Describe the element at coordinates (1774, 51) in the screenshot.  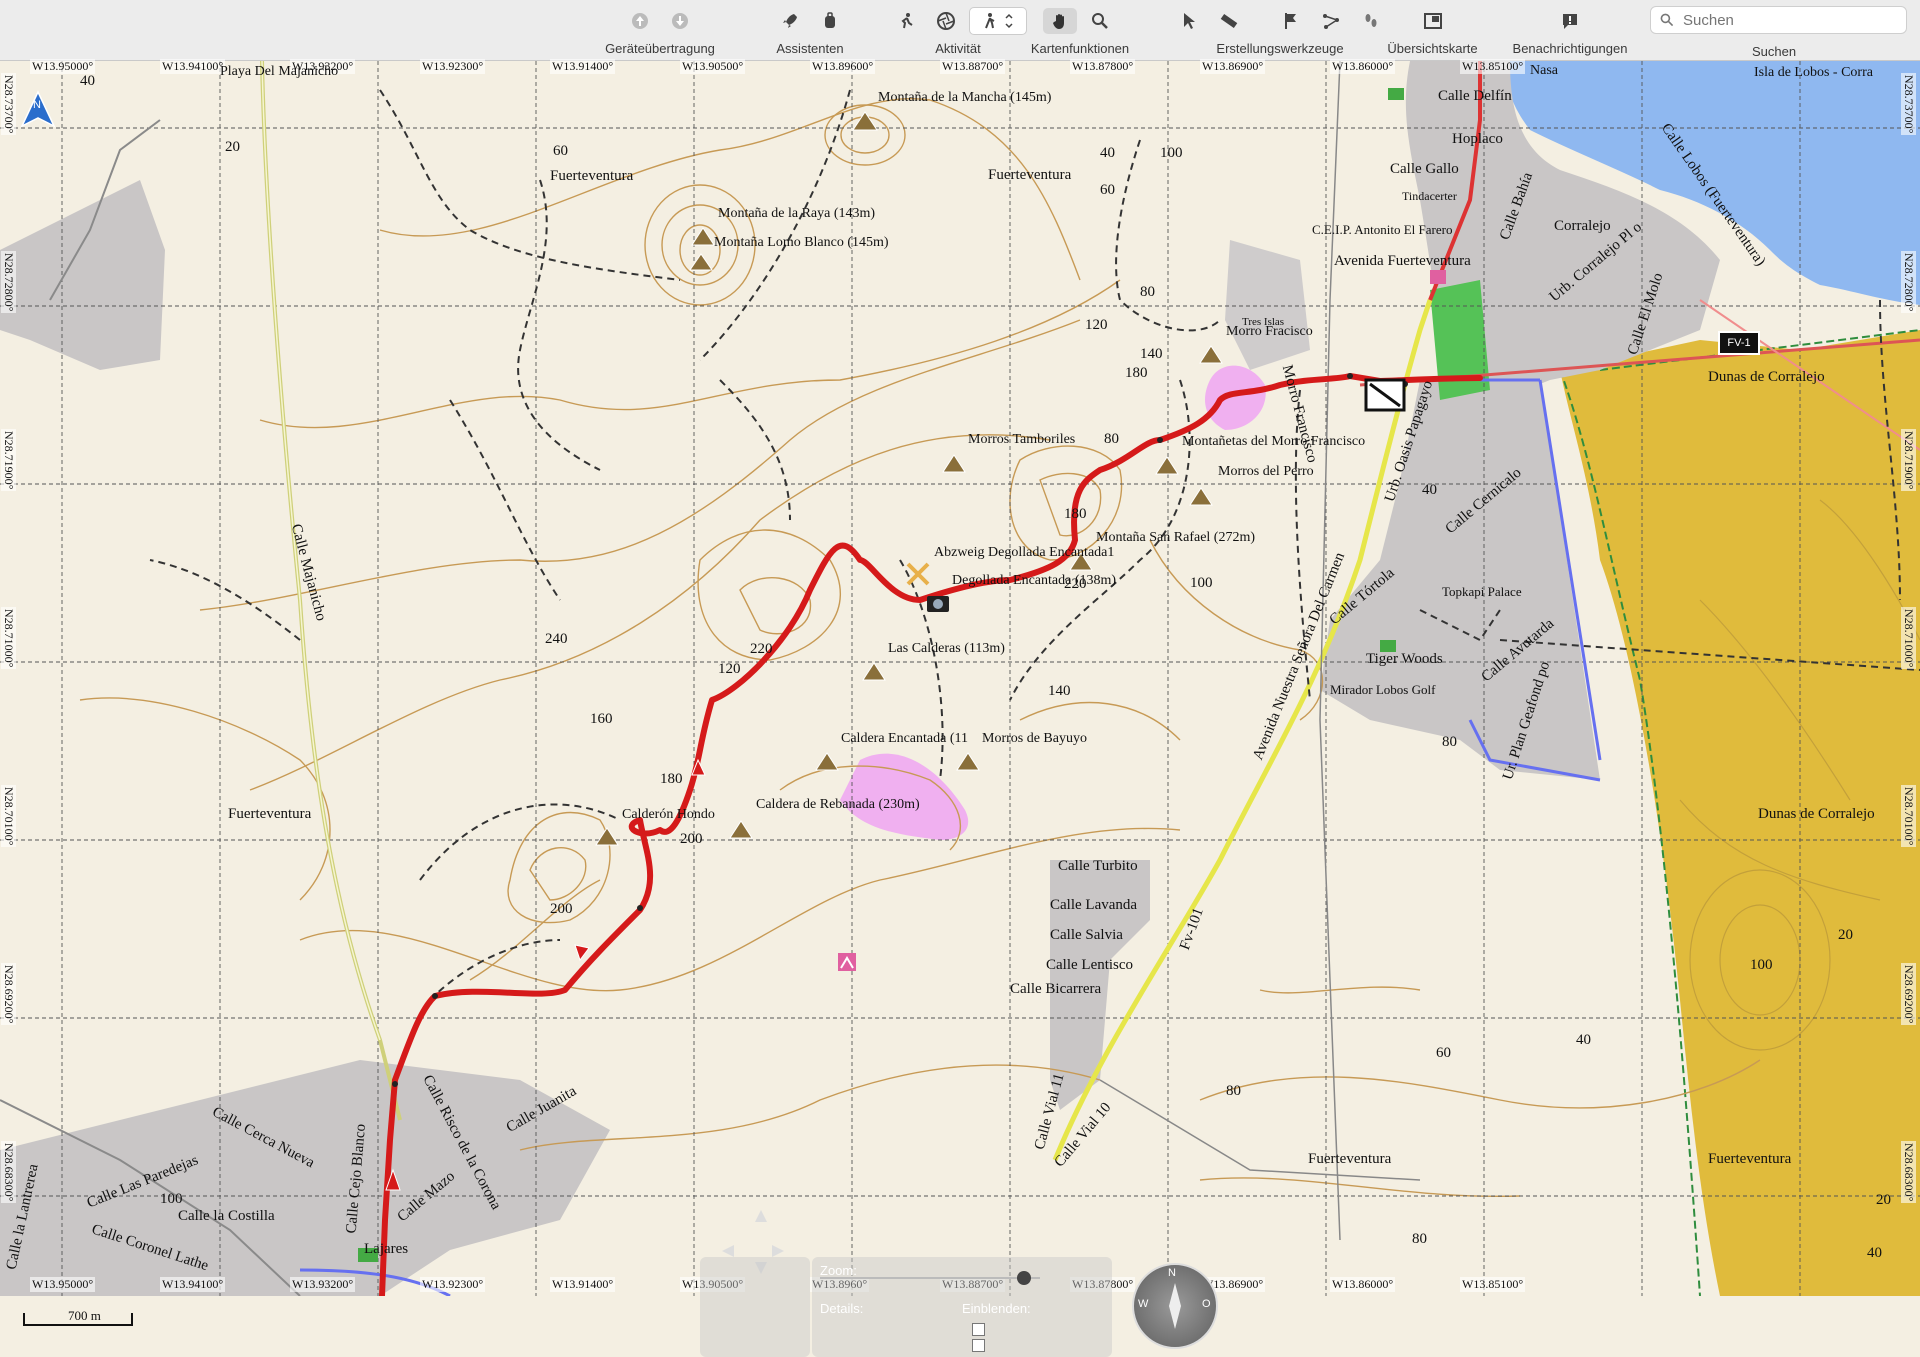
I see `search-label: Suchen` at that location.